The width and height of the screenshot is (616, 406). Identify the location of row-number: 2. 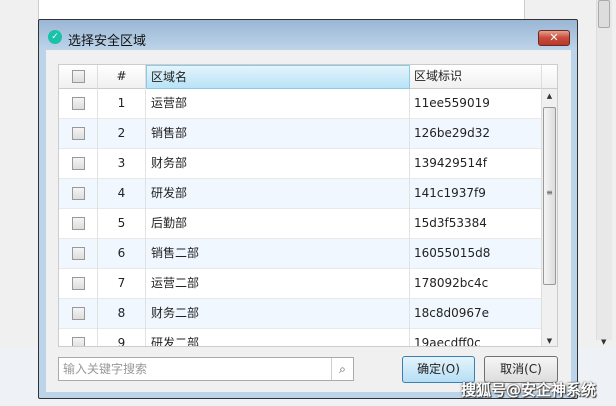
(122, 134).